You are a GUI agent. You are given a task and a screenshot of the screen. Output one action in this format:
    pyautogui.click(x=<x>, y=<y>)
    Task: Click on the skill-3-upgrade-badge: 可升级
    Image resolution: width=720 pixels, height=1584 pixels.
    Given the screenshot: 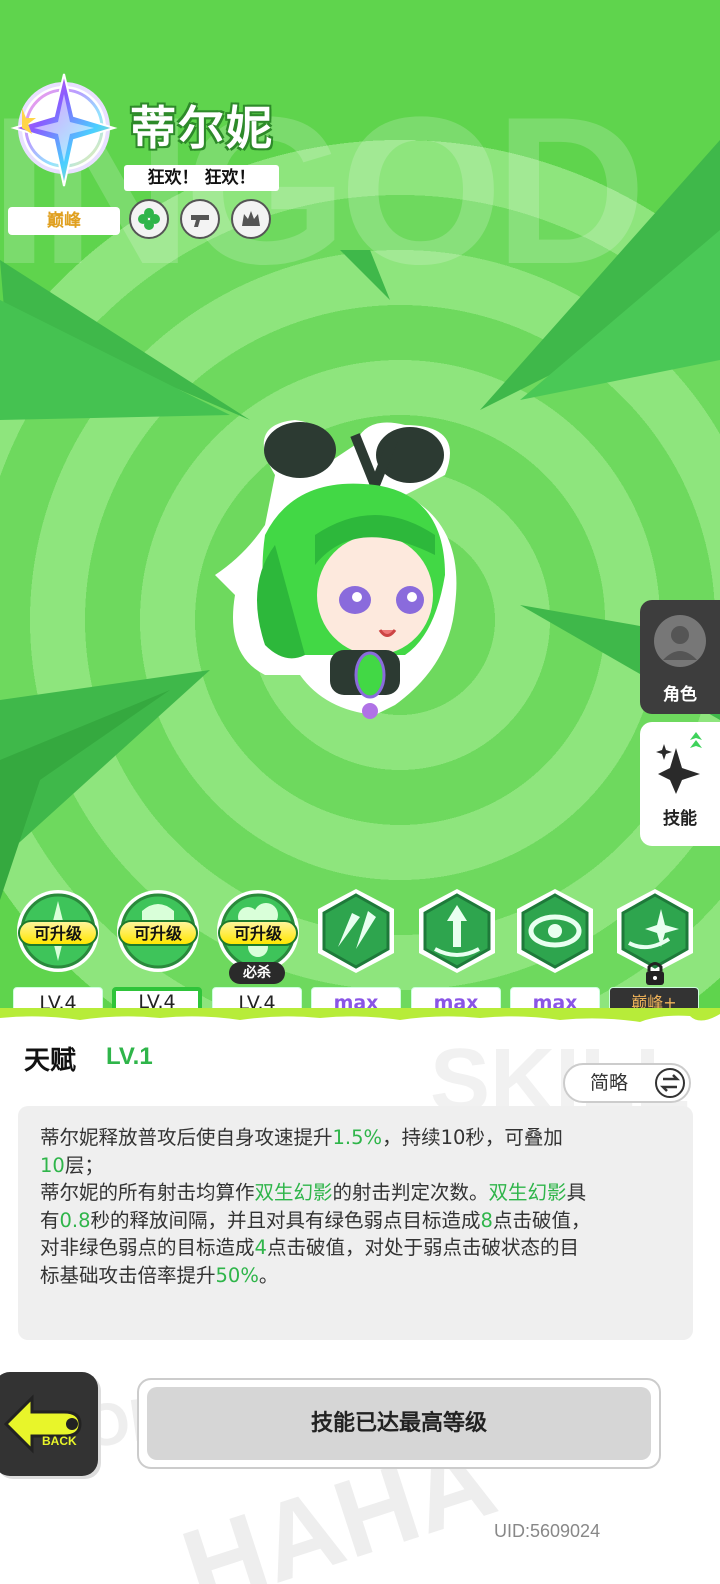 What is the action you would take?
    pyautogui.click(x=258, y=933)
    